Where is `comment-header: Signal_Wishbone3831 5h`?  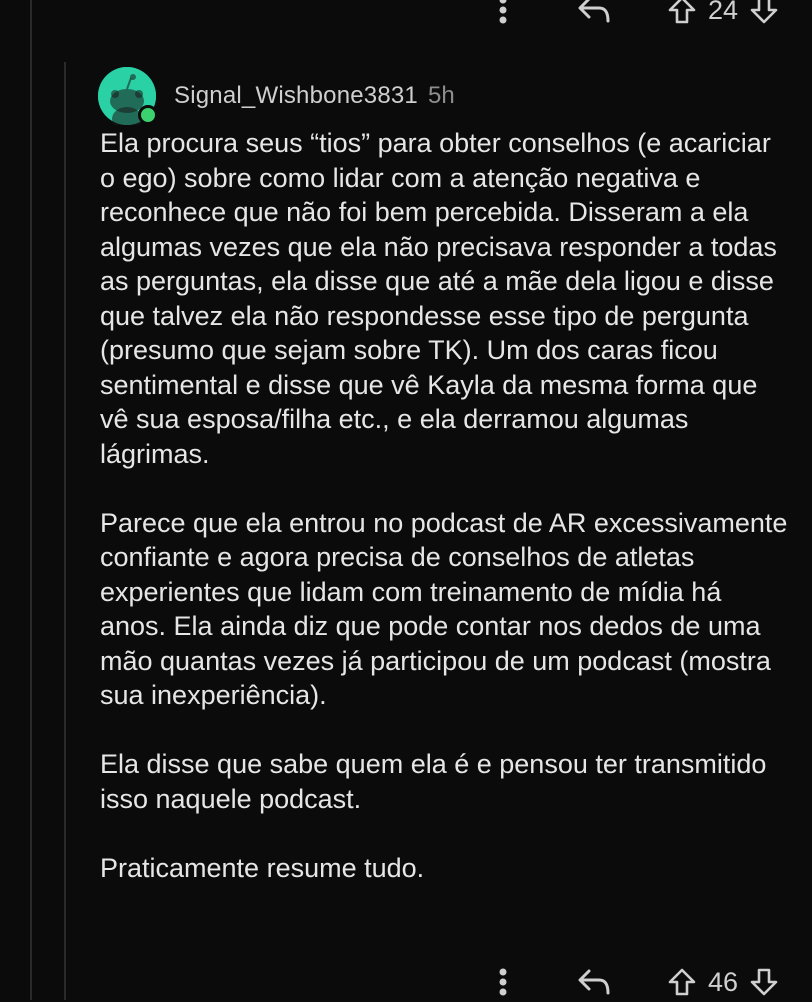 comment-header: Signal_Wishbone3831 5h is located at coordinates (276, 96).